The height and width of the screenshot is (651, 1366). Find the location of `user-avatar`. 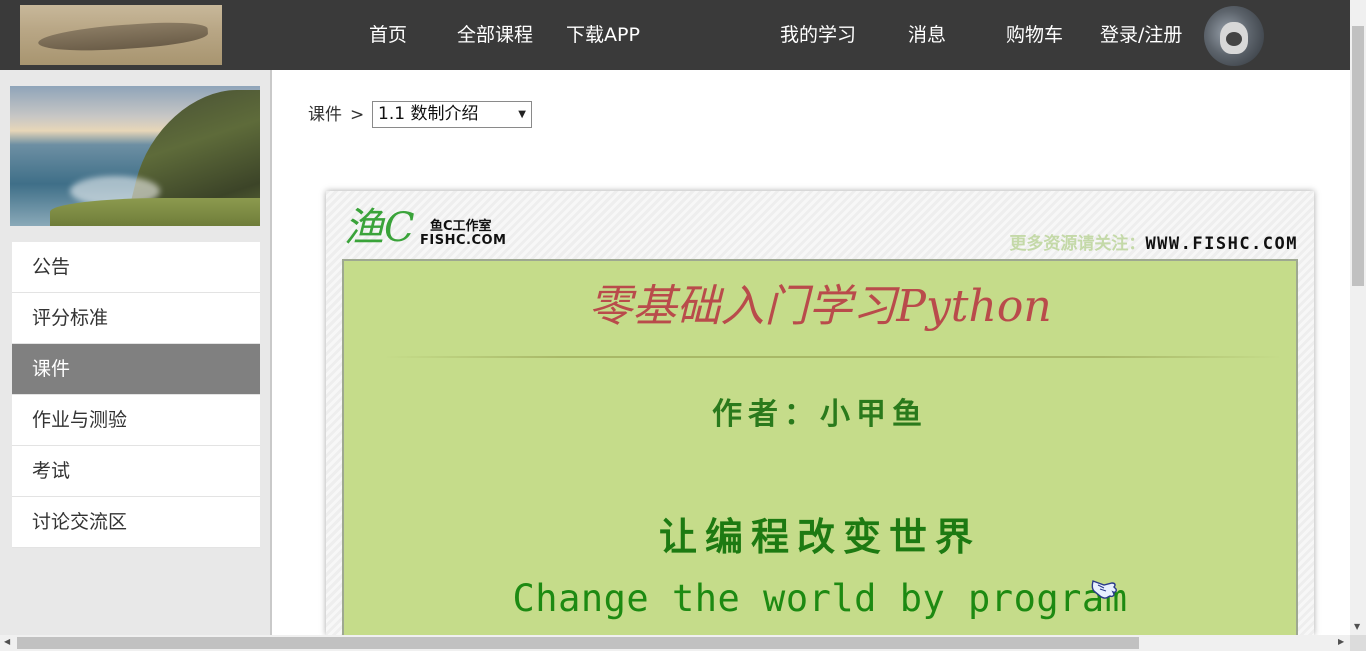

user-avatar is located at coordinates (1234, 36).